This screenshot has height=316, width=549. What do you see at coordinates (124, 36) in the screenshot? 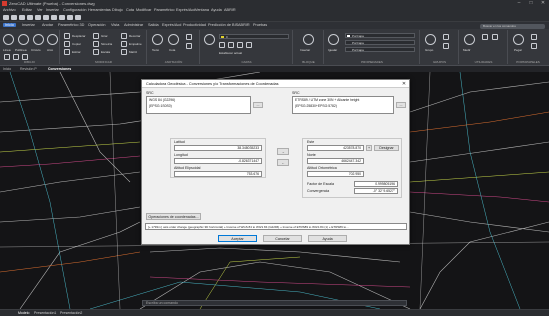
I see `trim-icon` at bounding box center [124, 36].